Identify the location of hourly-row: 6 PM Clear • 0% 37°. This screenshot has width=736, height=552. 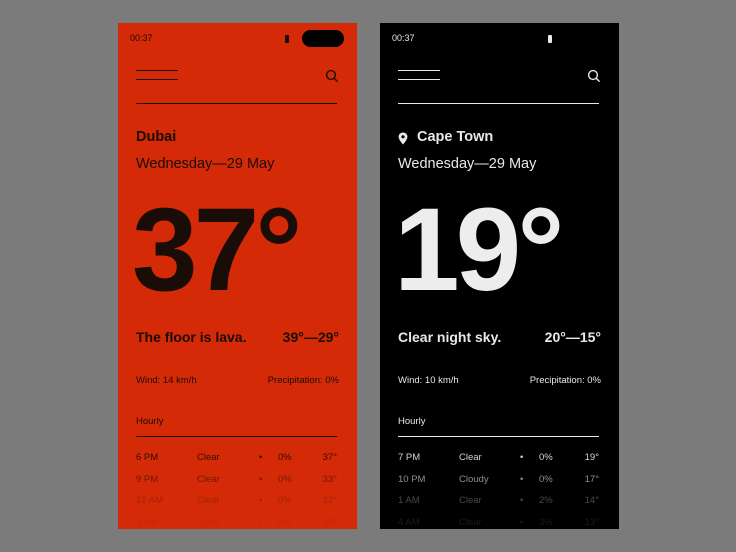
(236, 463).